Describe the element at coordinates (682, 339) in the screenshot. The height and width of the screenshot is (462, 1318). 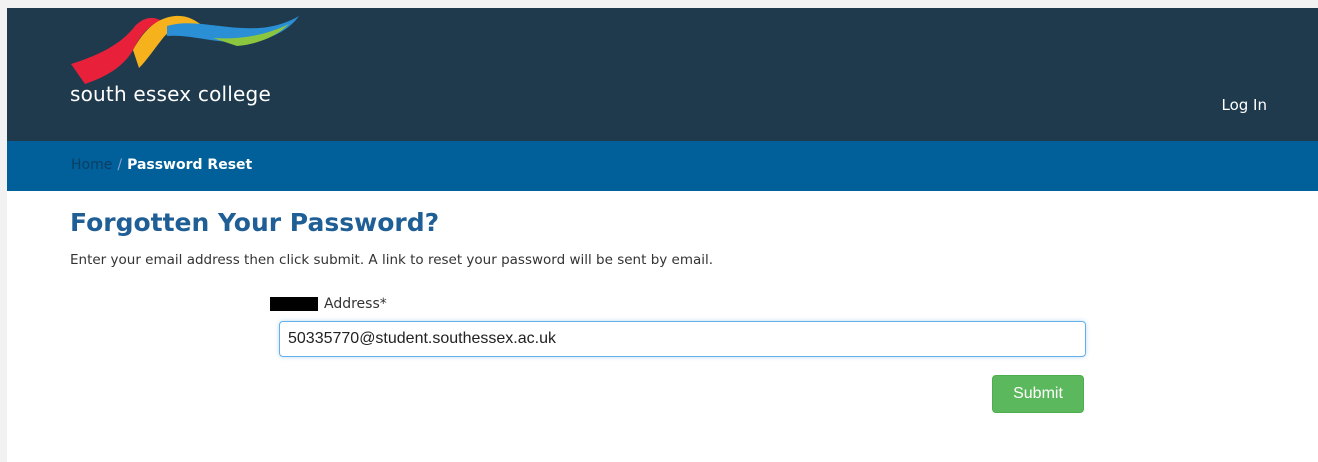
I see `email-field` at that location.